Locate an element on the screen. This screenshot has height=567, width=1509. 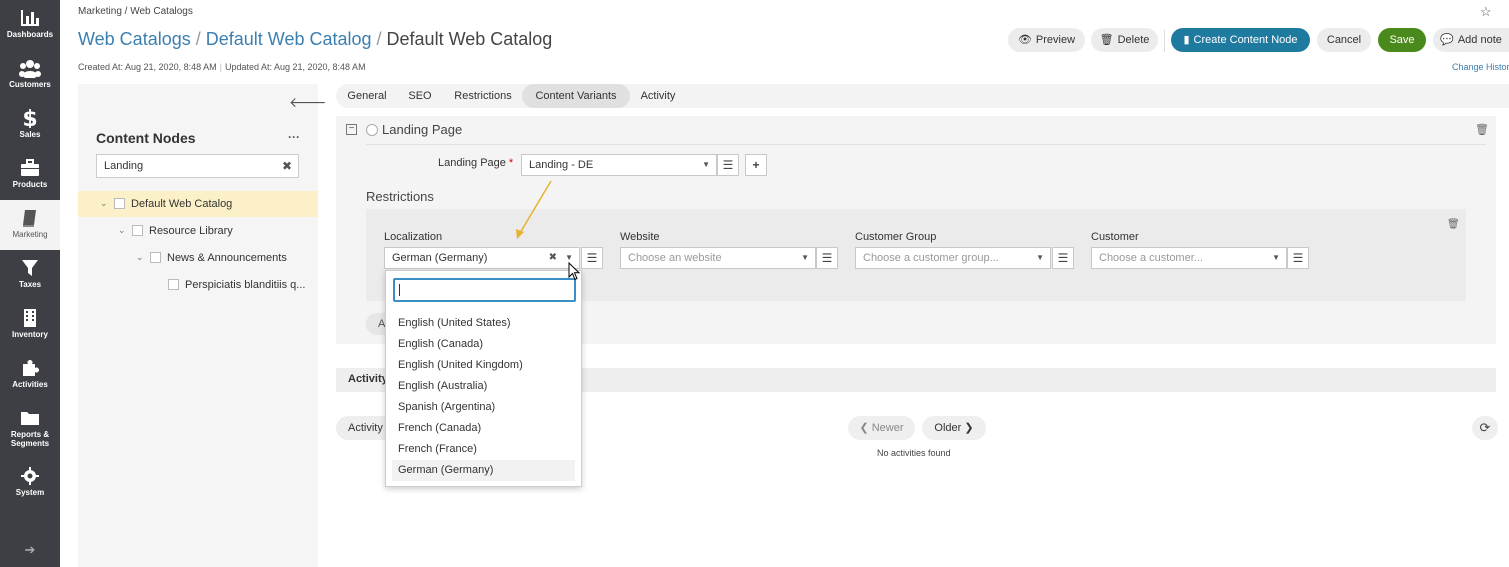
collapse-icon: − is located at coordinates (351, 129).